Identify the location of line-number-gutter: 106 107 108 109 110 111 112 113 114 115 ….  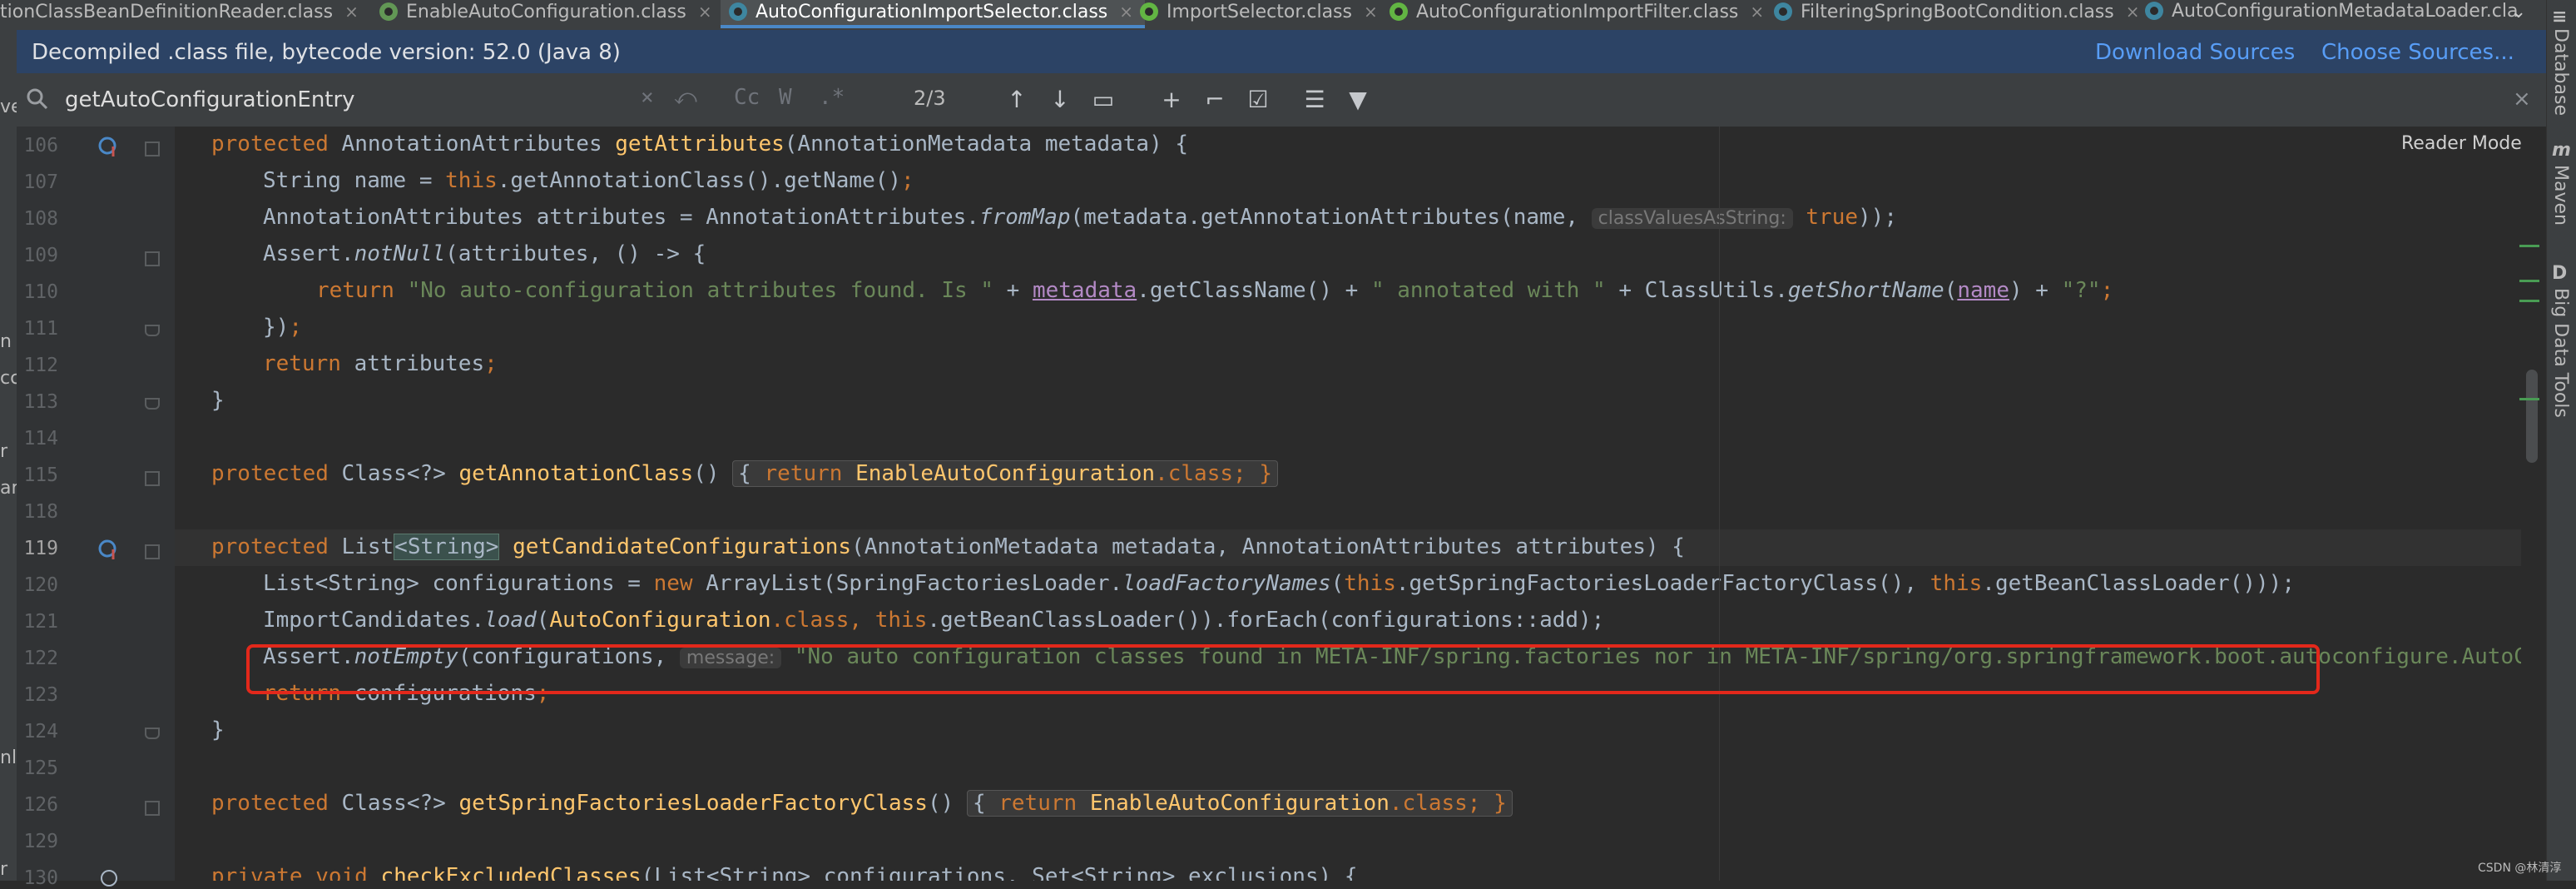
(104, 508).